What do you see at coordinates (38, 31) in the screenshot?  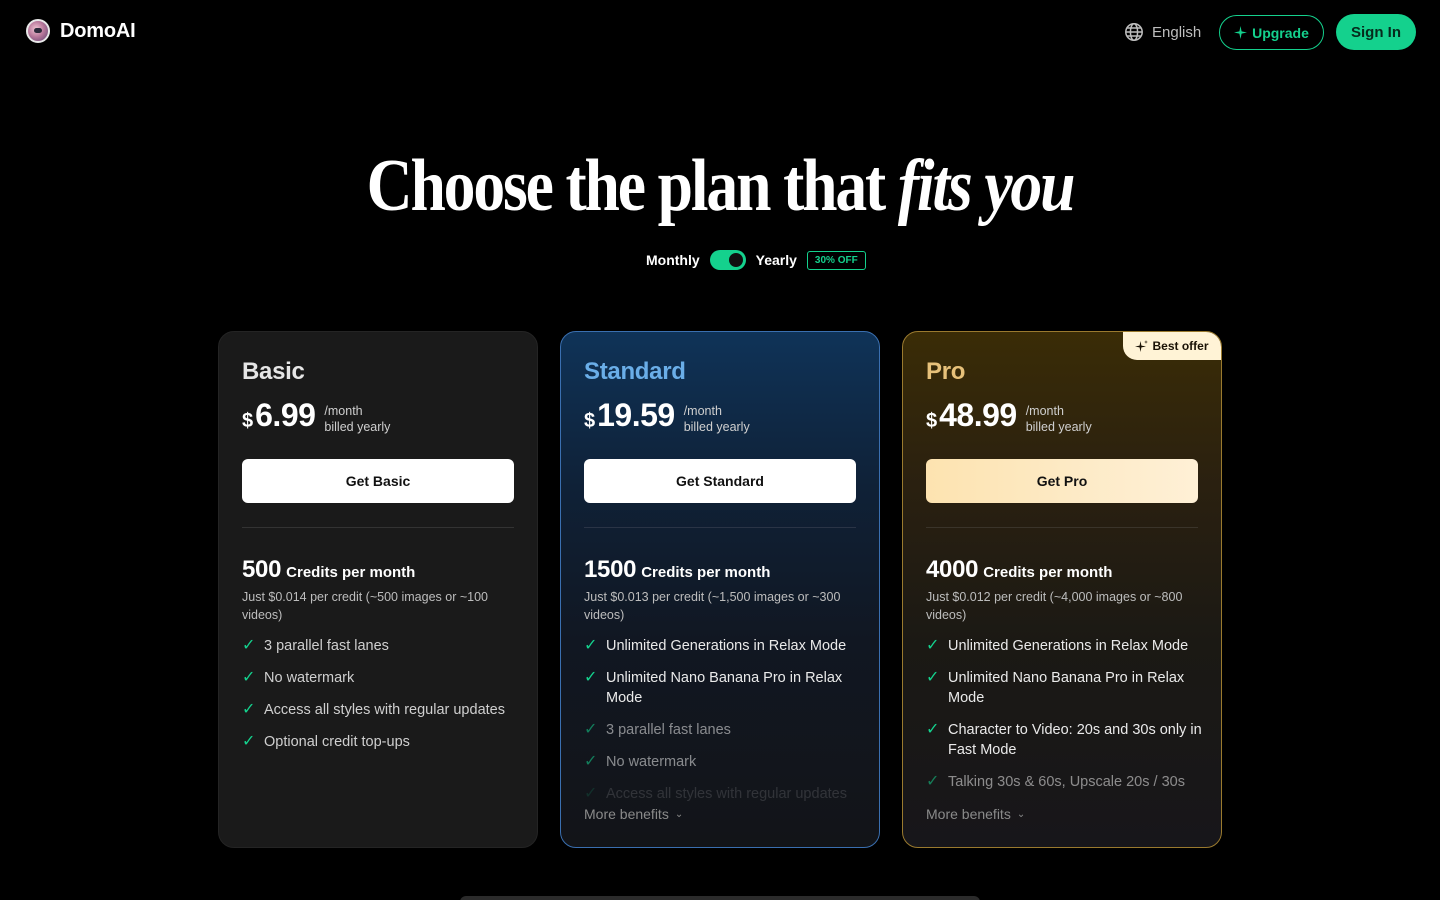 I see `domoai-avatar-icon` at bounding box center [38, 31].